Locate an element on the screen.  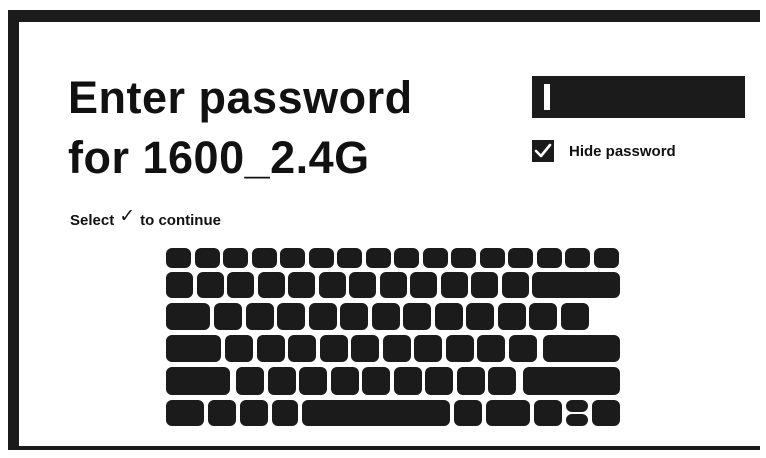
arrow-up-key is located at coordinates (577, 406).